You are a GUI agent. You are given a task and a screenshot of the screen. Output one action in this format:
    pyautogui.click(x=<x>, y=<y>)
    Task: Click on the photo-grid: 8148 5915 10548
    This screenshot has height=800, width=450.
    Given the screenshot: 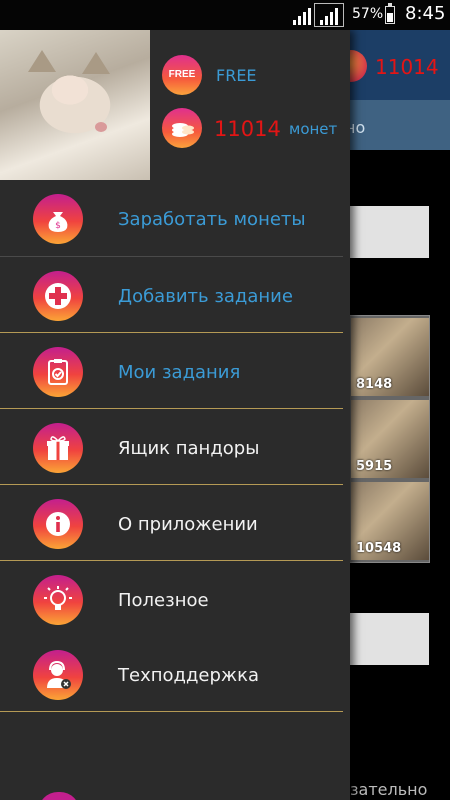 What is the action you would take?
    pyautogui.click(x=389, y=439)
    